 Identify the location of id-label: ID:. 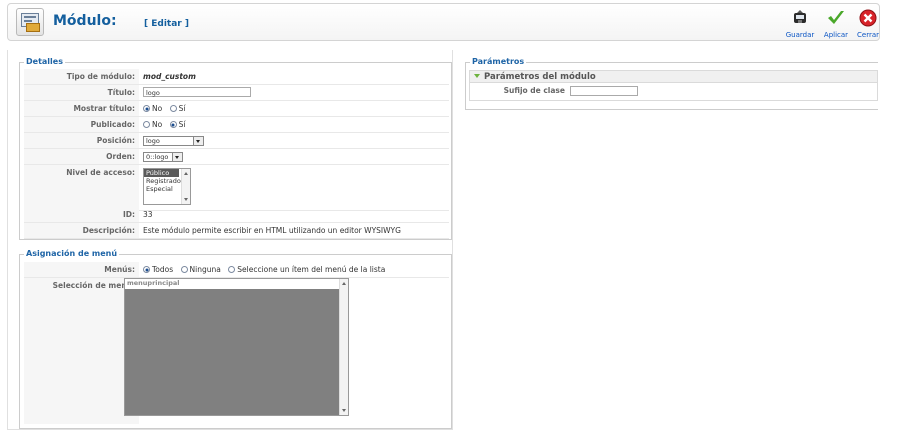
(81, 214).